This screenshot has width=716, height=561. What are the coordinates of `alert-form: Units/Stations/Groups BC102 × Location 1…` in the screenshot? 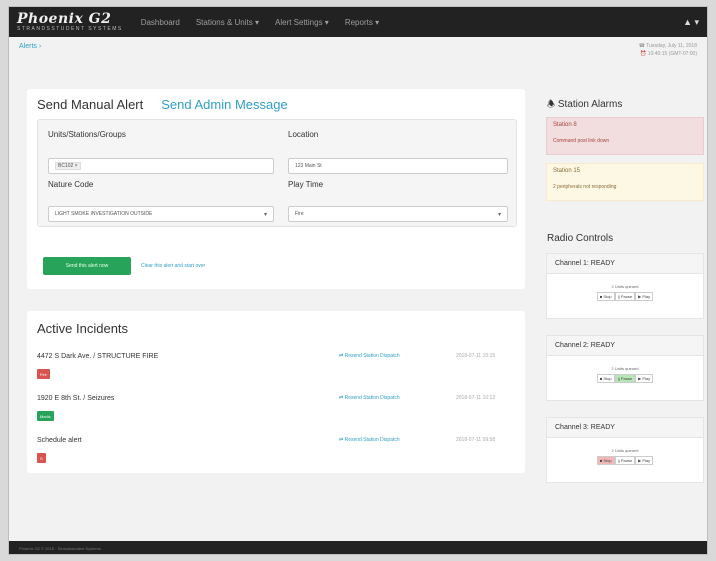 It's located at (277, 173).